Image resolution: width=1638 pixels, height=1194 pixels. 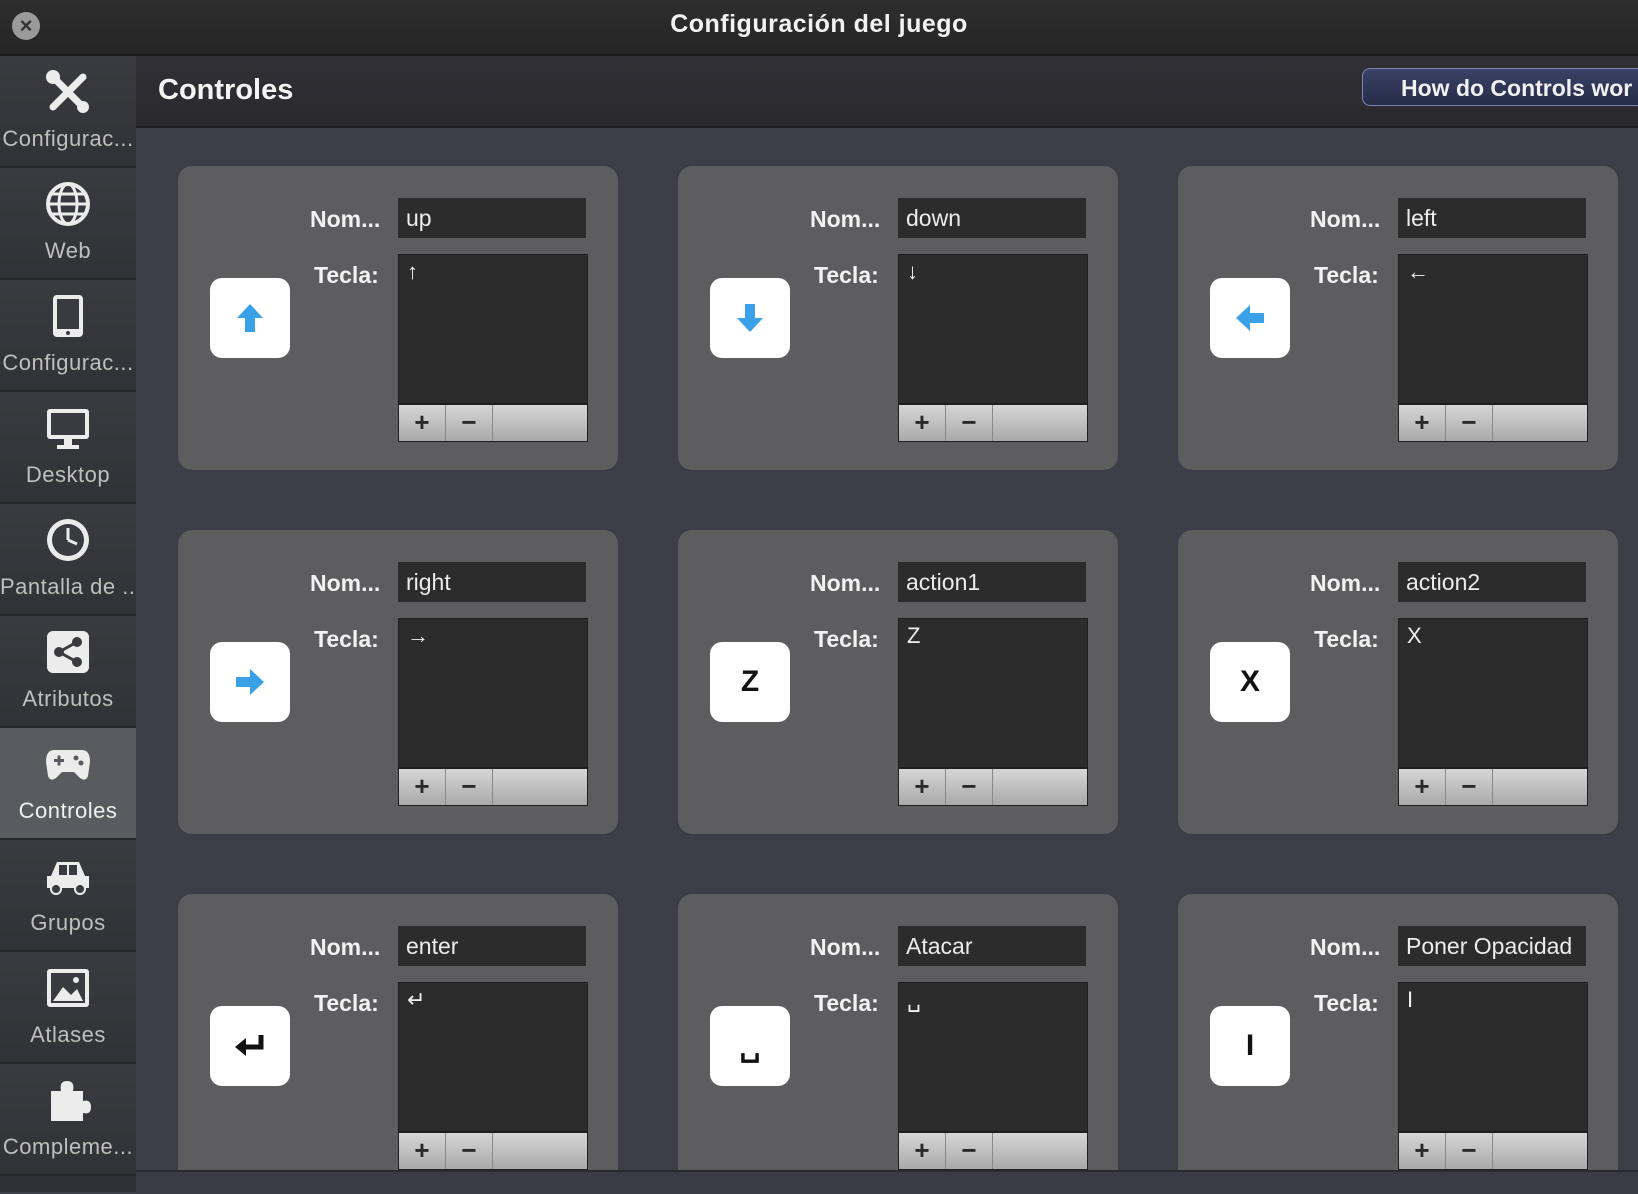 What do you see at coordinates (250, 318) in the screenshot?
I see `arrow-up-icon` at bounding box center [250, 318].